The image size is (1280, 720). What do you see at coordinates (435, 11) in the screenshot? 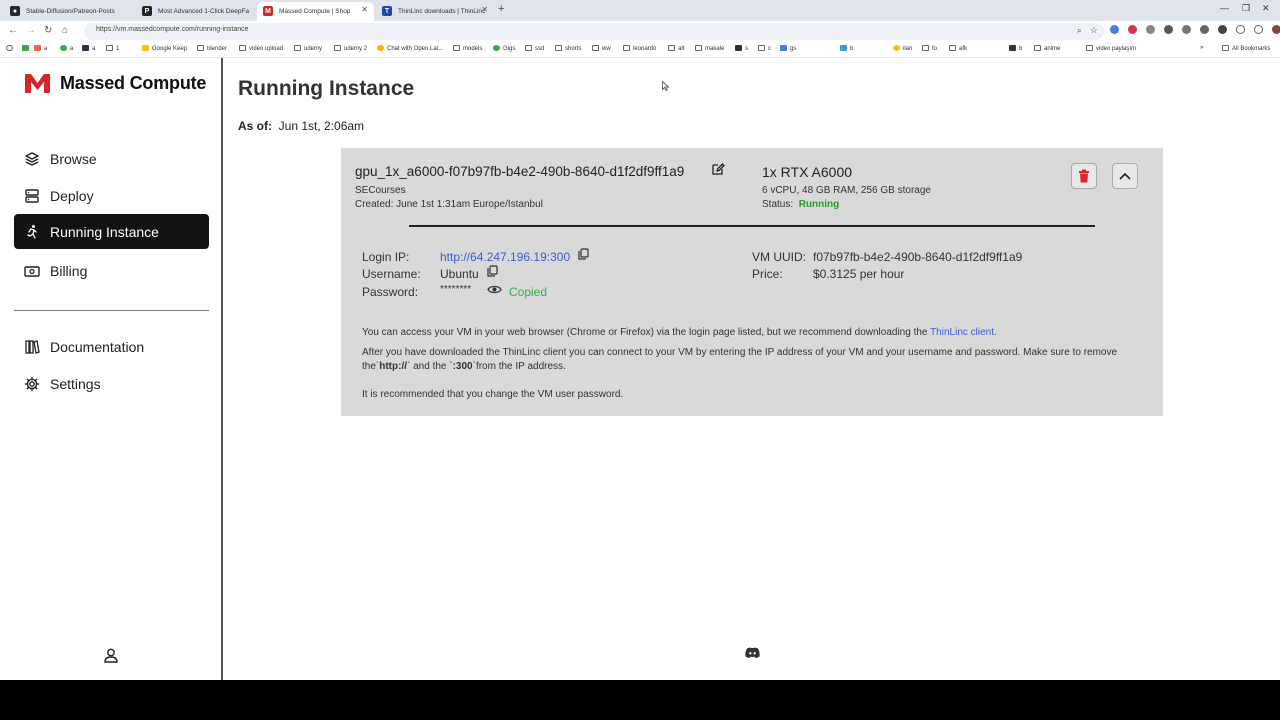
I see `browser-tab: T ThinLinc downloads | ThinLinc ✕` at bounding box center [435, 11].